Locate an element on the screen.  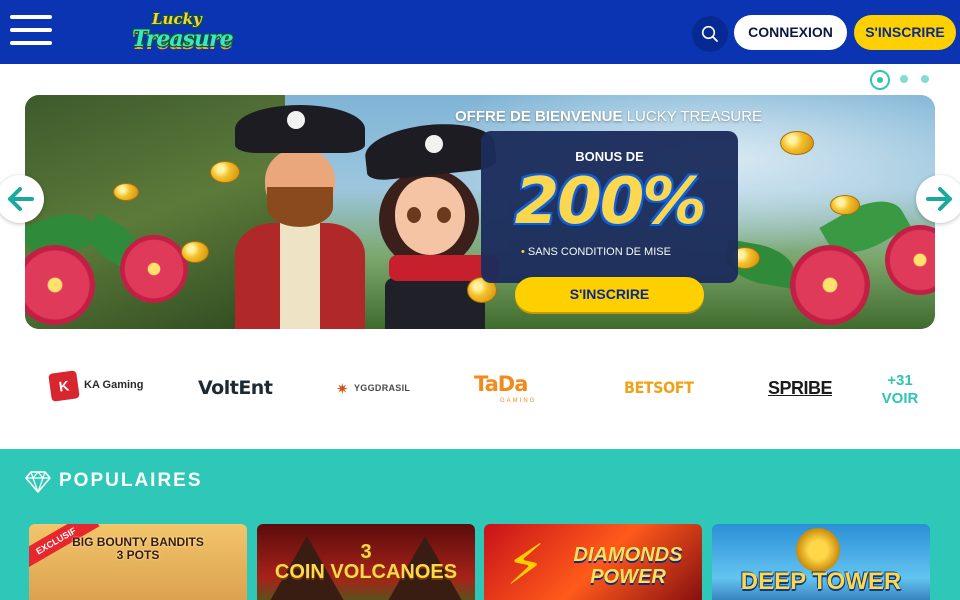
section-title: POPULAIRES is located at coordinates (131, 480).